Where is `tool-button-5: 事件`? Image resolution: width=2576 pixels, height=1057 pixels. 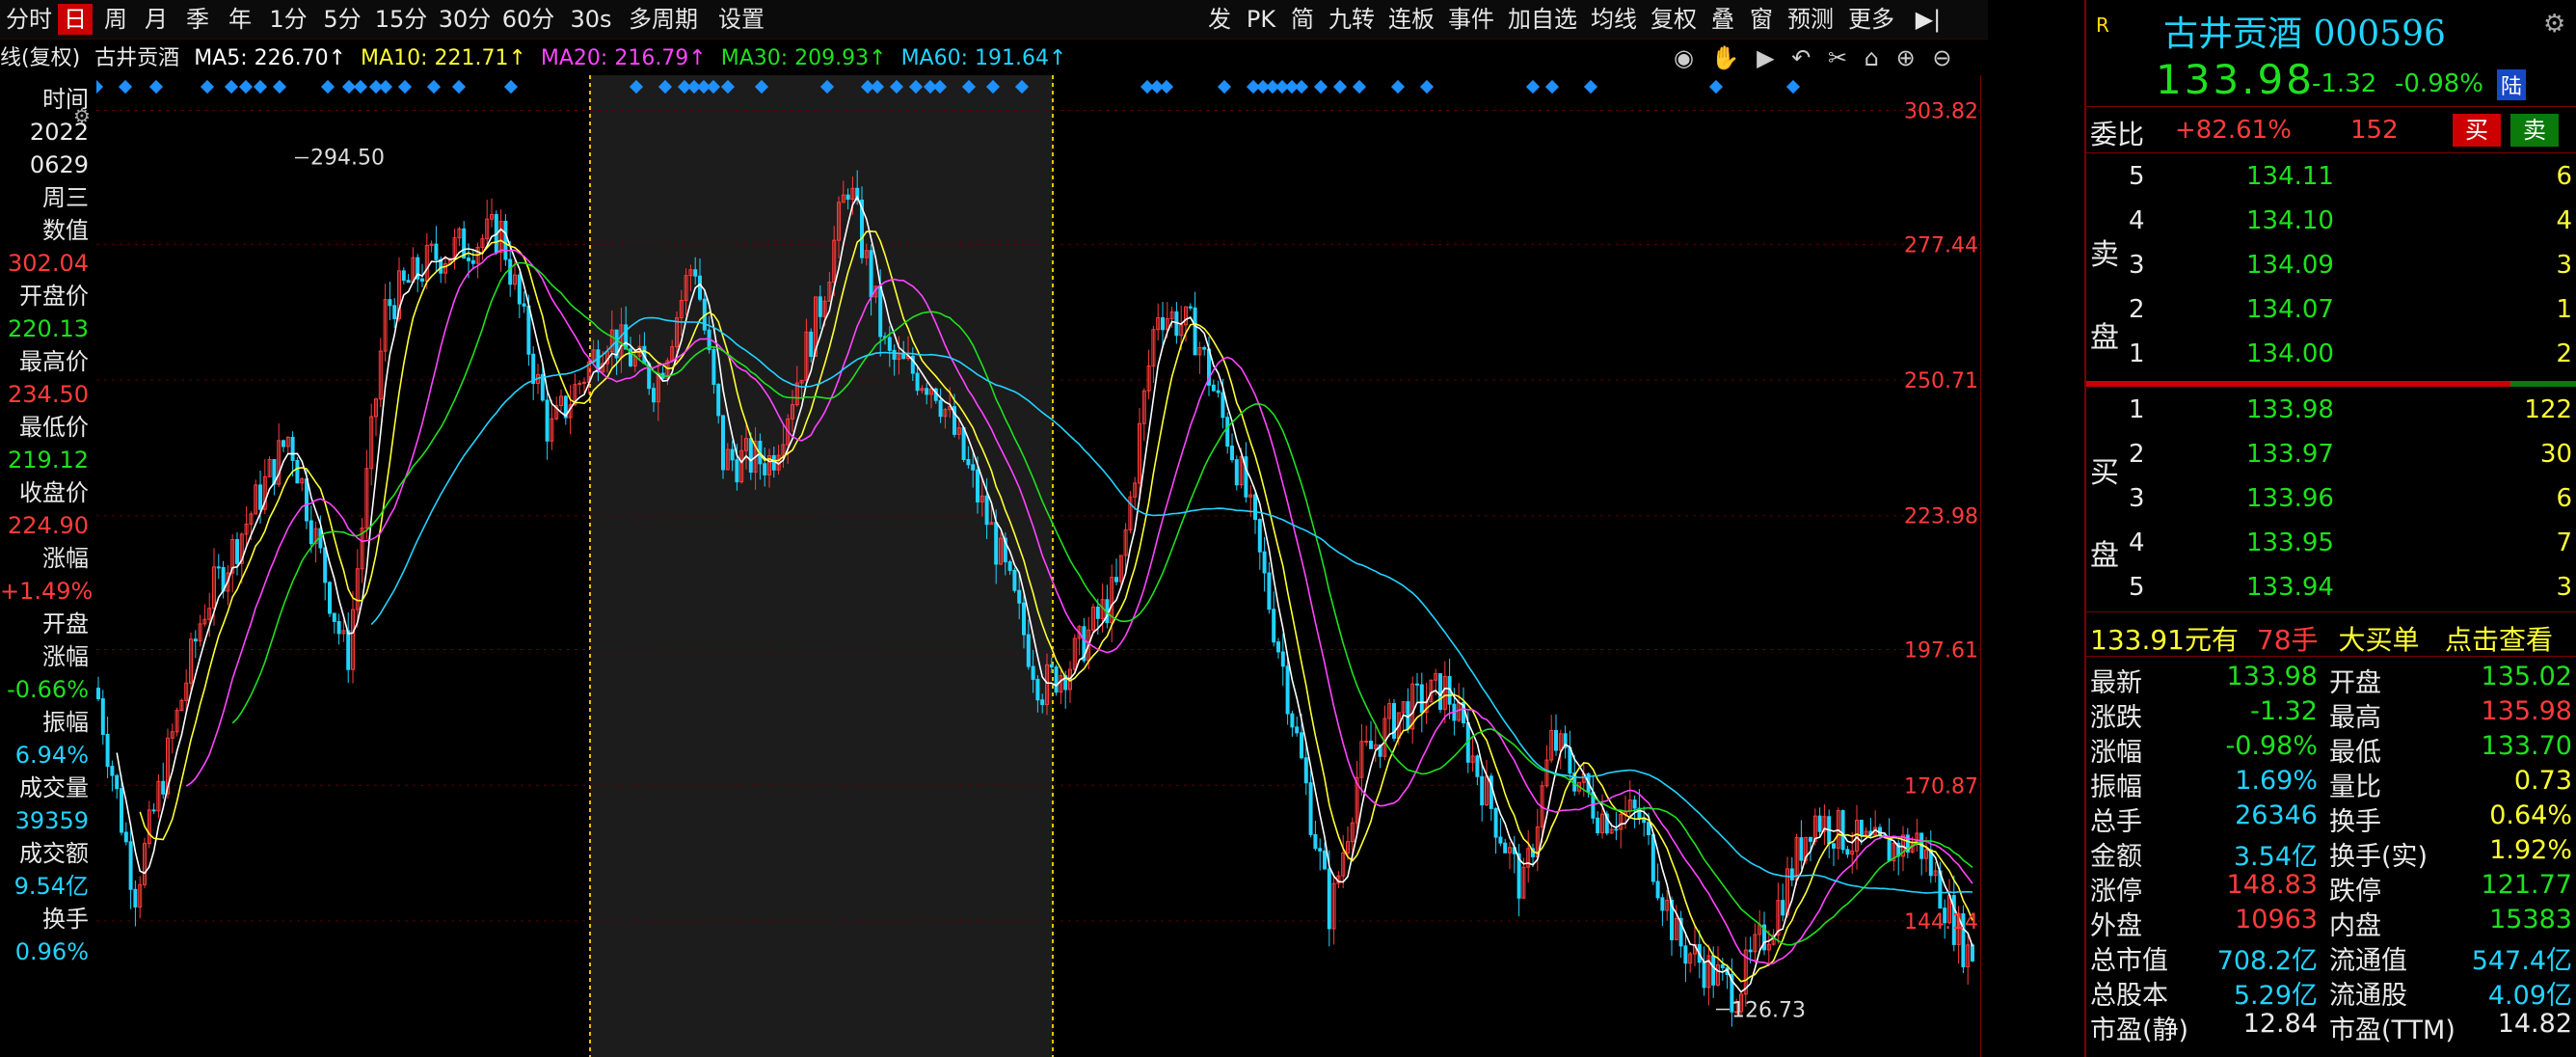
tool-button-5: 事件 is located at coordinates (1471, 19).